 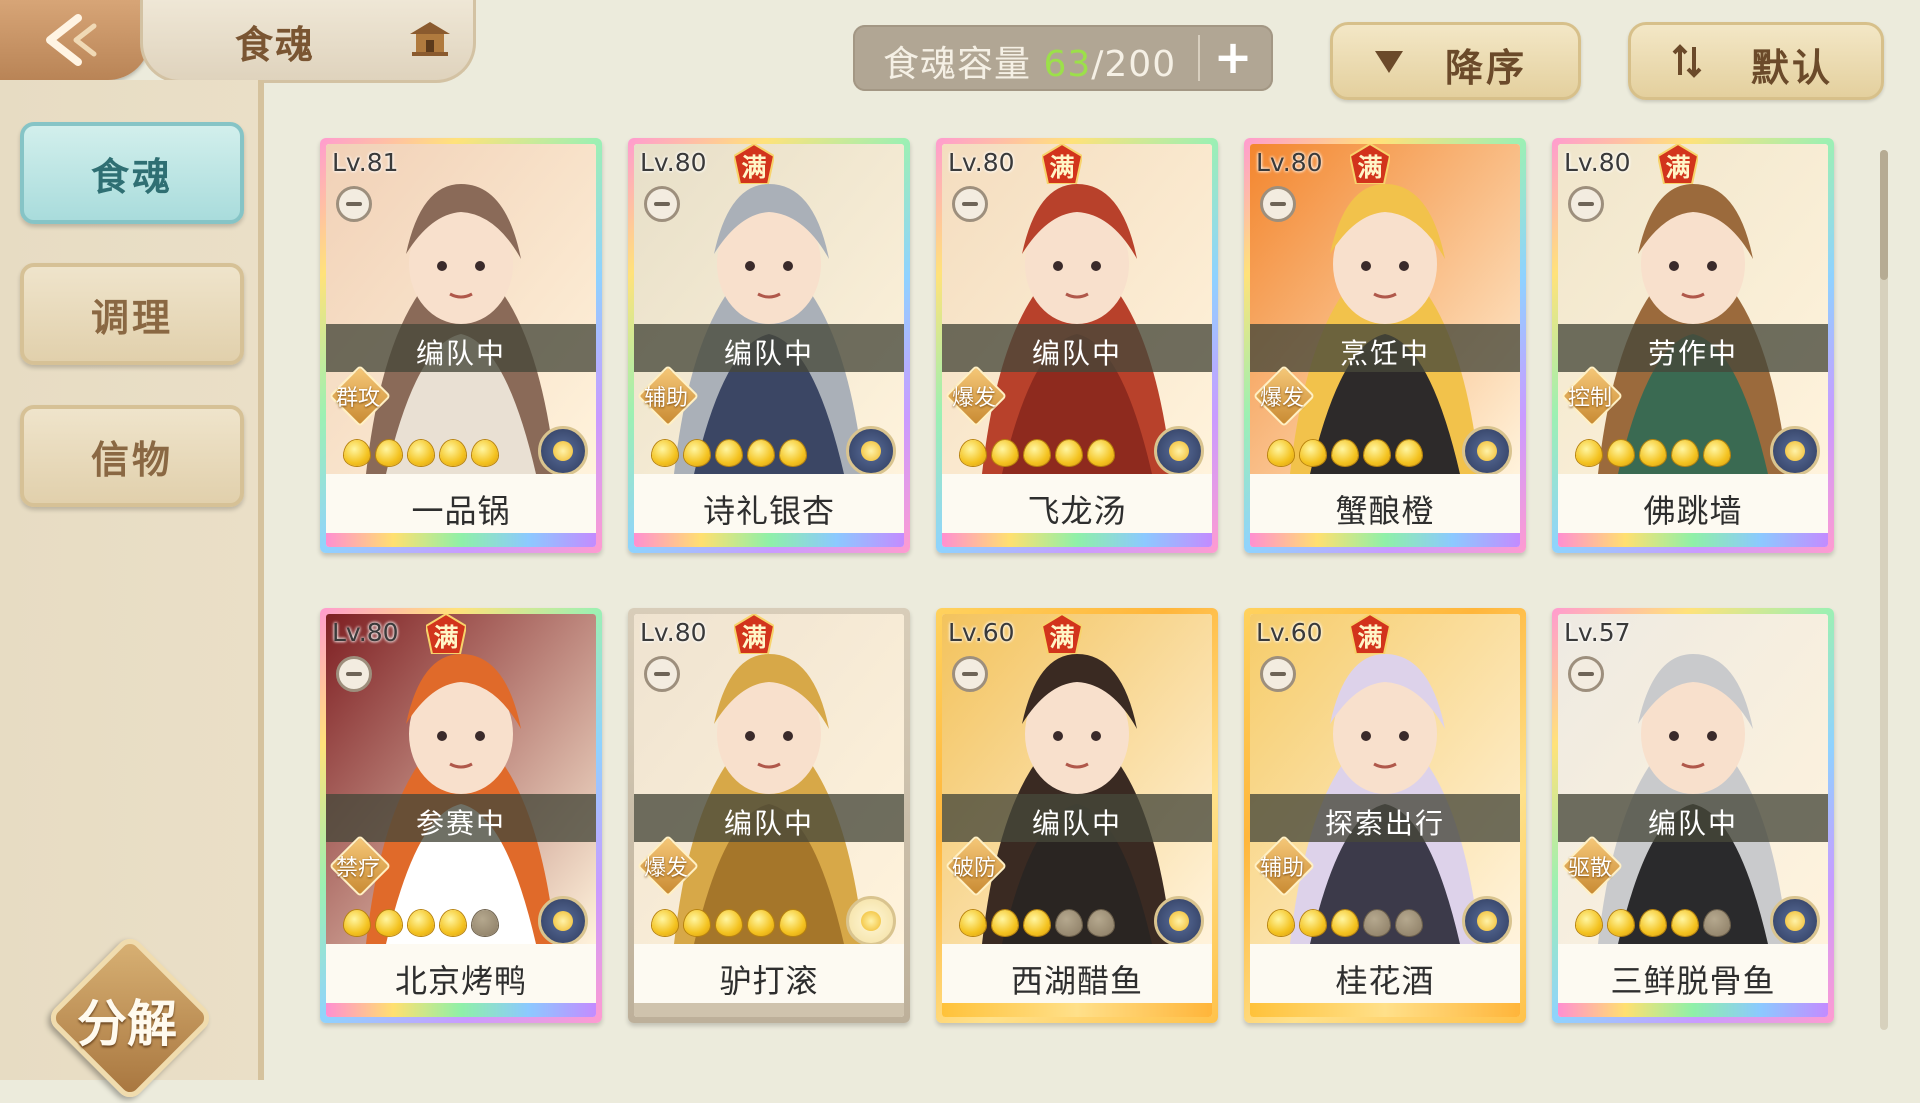 I want to click on page-title: 食魂, so click(x=275, y=44).